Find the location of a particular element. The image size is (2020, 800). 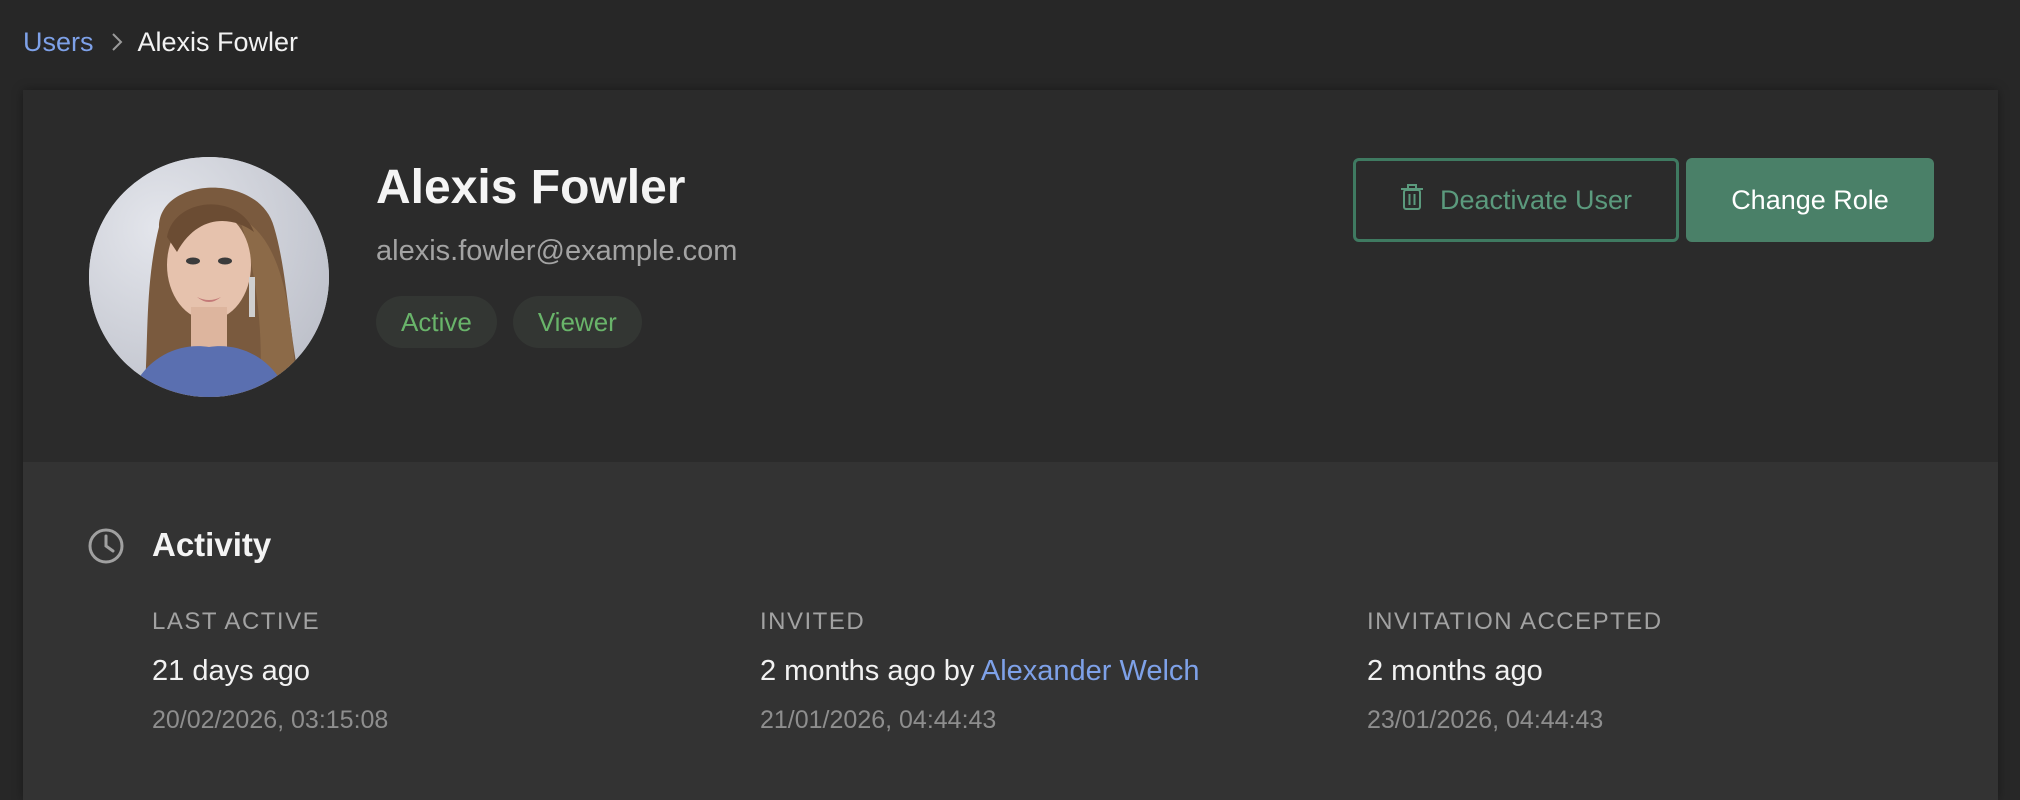

chevron-right-icon is located at coordinates (117, 42).